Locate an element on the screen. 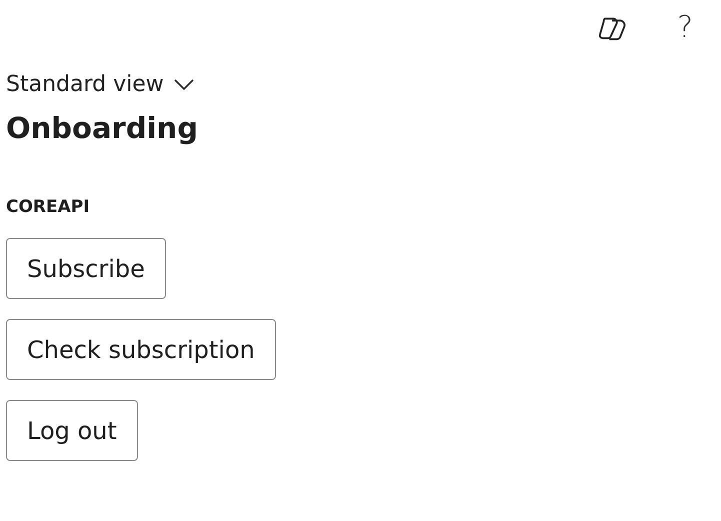 The width and height of the screenshot is (721, 521). section-heading: COREAPI is located at coordinates (48, 207).